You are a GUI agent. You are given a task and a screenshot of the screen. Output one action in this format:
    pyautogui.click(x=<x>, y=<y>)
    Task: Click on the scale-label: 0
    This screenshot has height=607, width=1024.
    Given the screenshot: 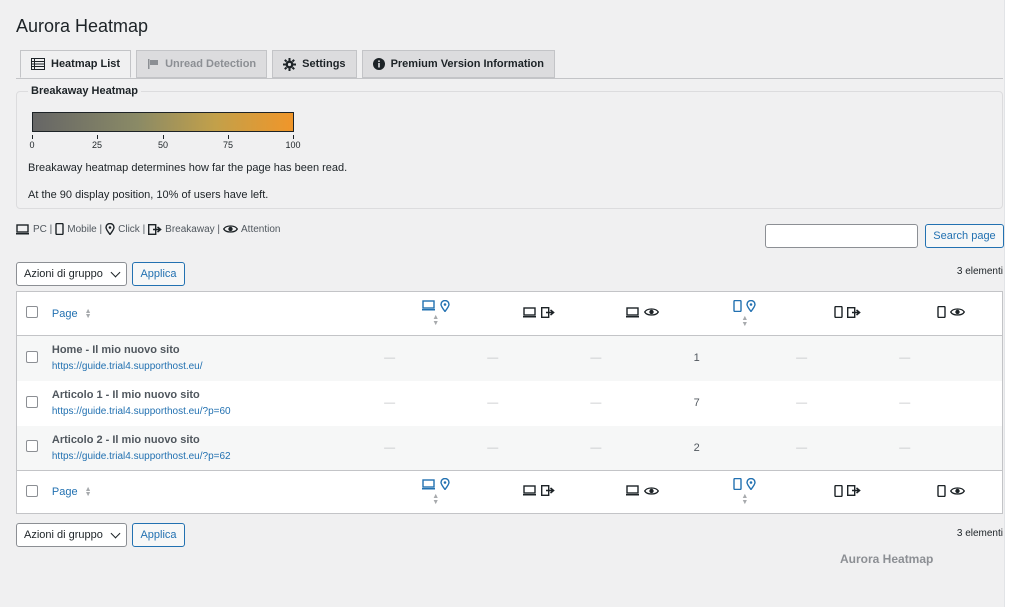 What is the action you would take?
    pyautogui.click(x=32, y=145)
    